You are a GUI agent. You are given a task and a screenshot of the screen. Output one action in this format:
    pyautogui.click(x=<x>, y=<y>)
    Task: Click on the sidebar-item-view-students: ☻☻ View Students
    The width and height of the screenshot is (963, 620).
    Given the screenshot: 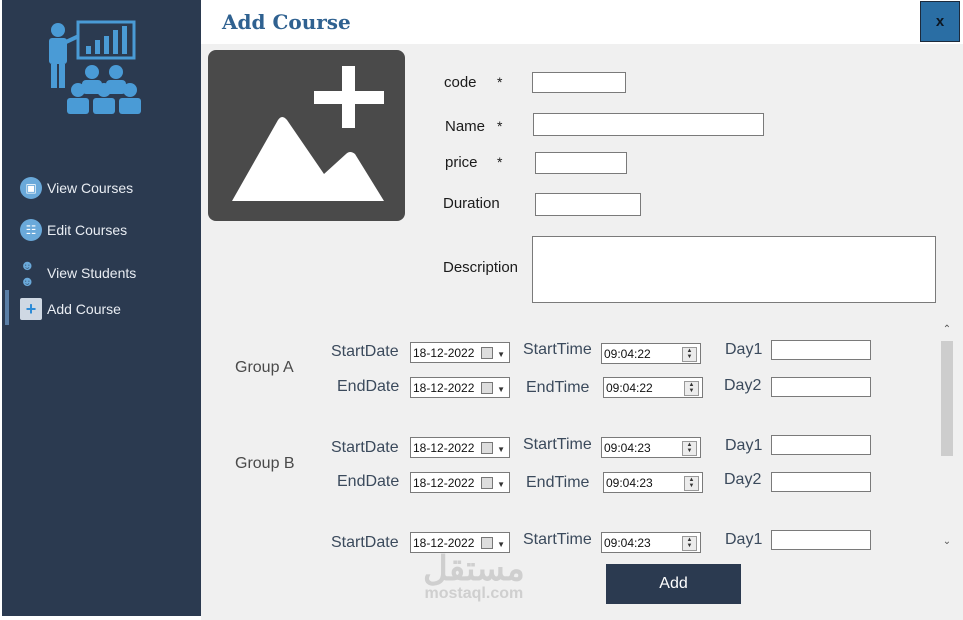 What is the action you would take?
    pyautogui.click(x=78, y=273)
    